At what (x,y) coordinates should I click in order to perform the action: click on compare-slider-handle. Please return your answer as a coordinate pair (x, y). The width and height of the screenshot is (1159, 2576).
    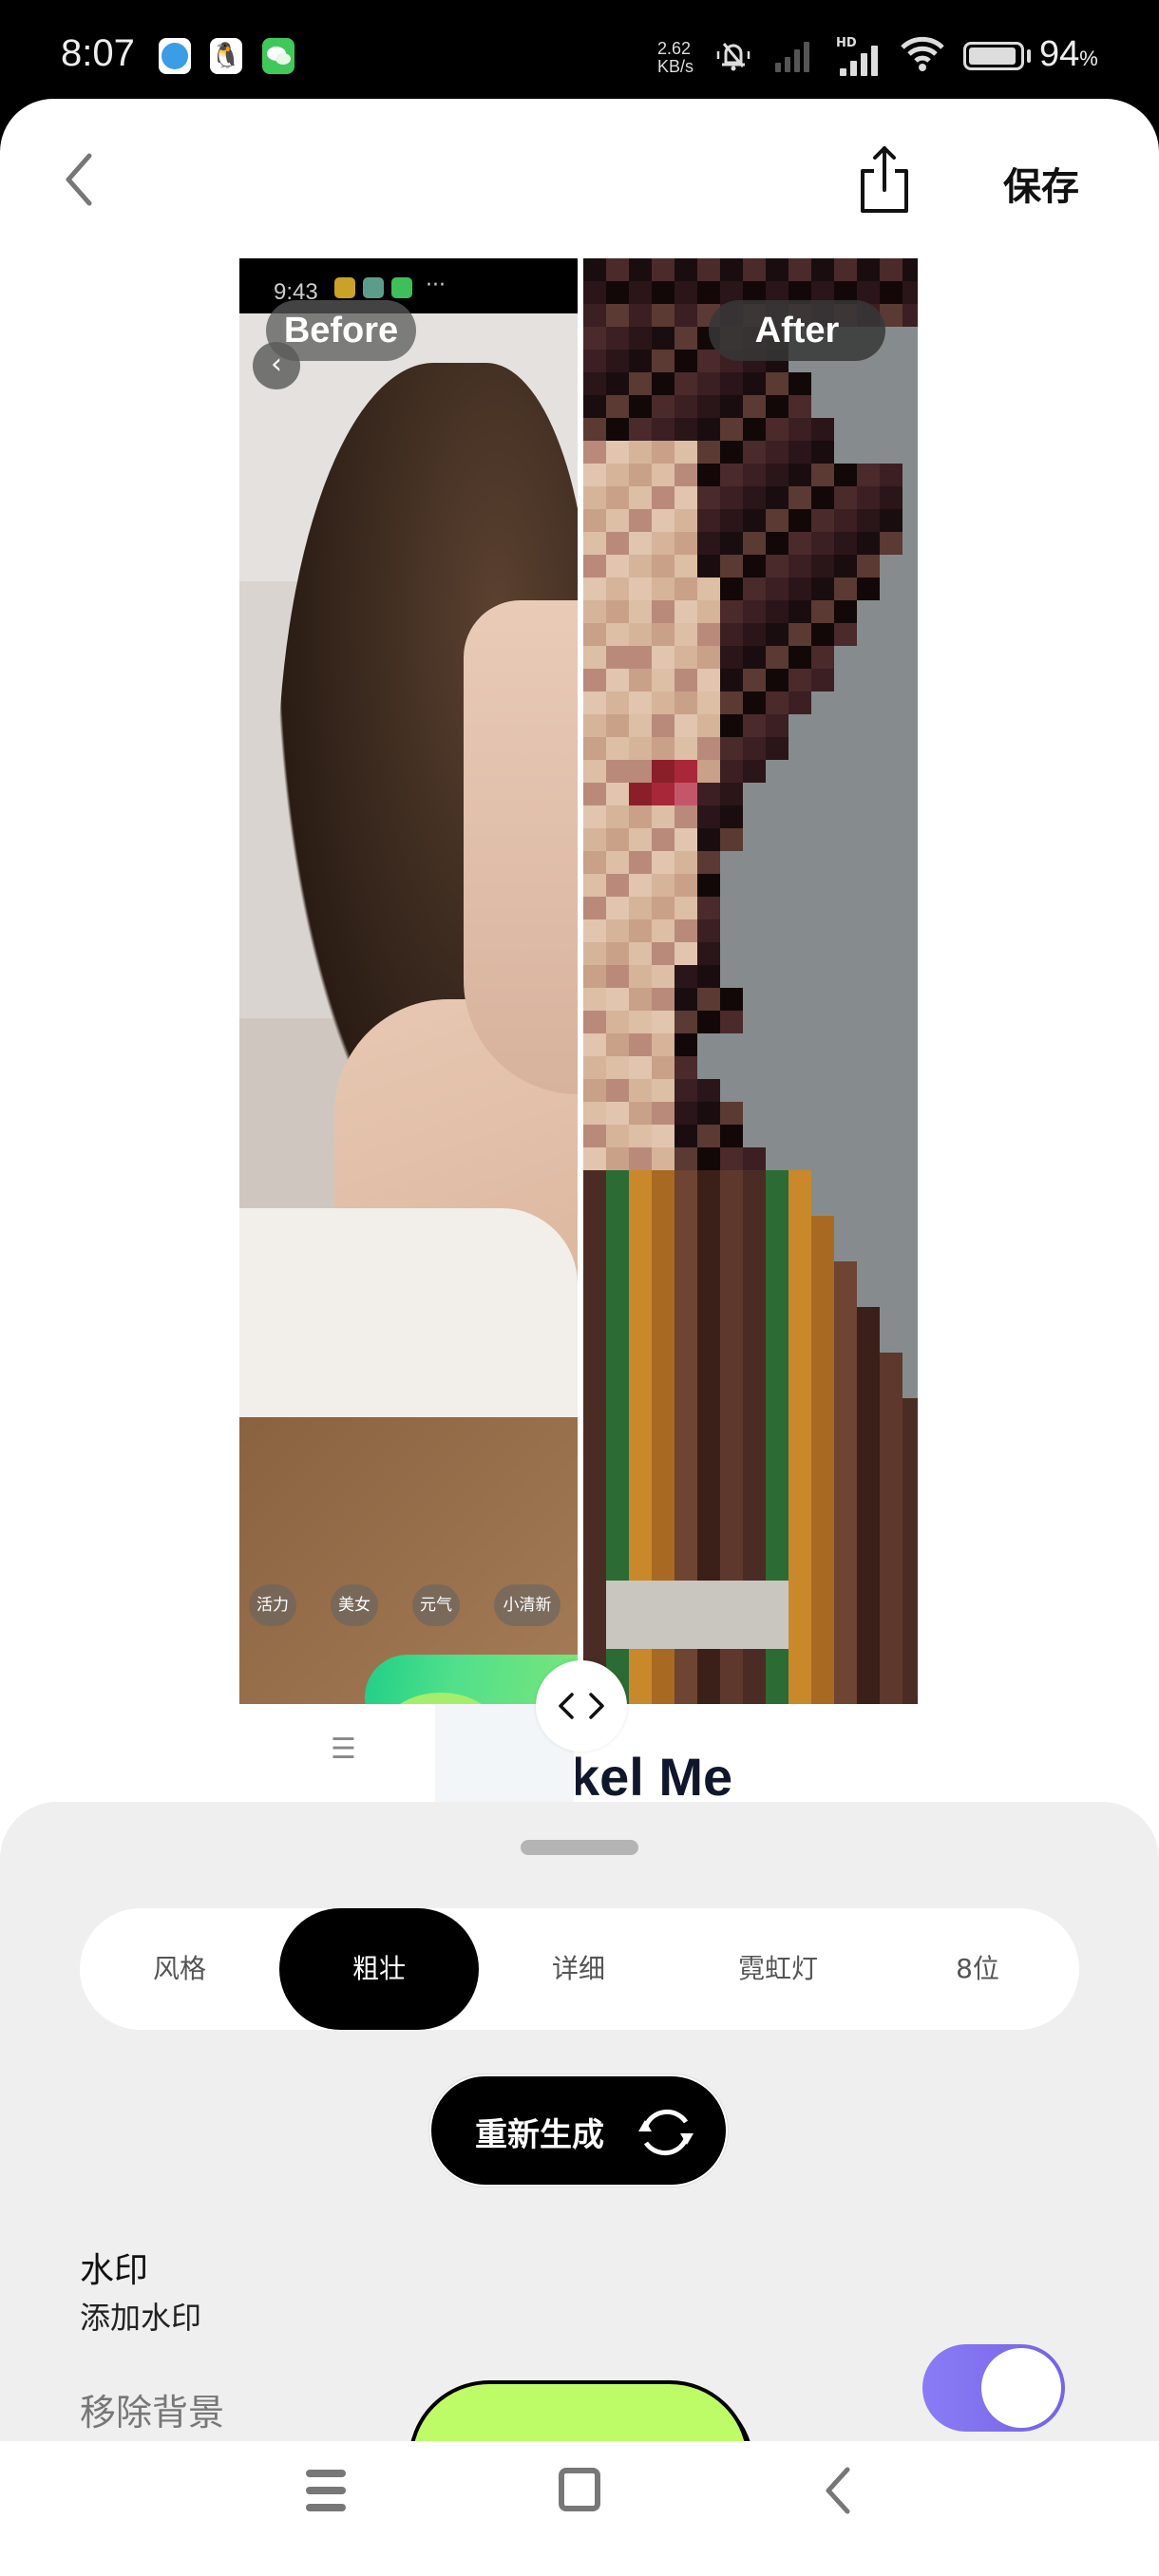
    Looking at the image, I should click on (581, 1706).